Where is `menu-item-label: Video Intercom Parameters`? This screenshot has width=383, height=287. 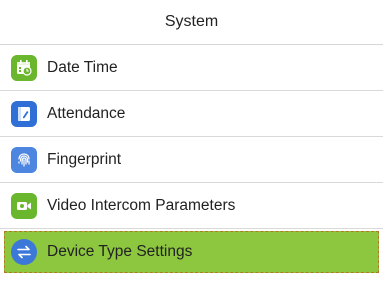 menu-item-label: Video Intercom Parameters is located at coordinates (141, 205).